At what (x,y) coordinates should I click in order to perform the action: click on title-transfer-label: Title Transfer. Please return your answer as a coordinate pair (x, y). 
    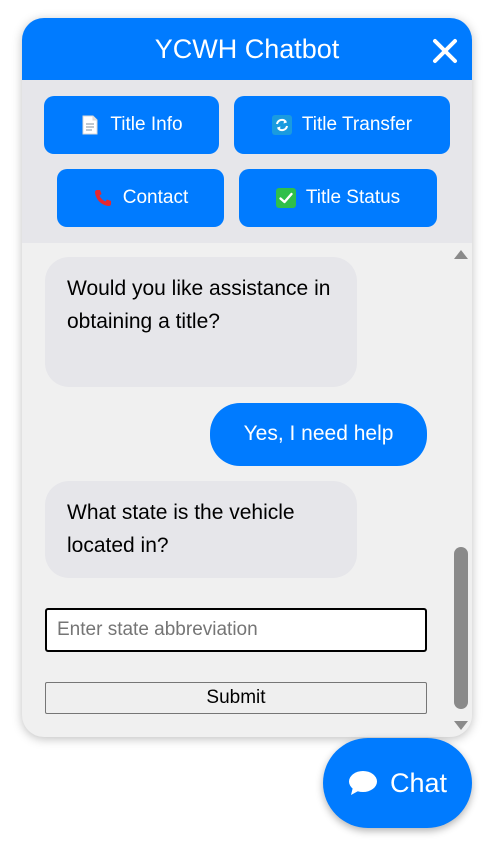
    Looking at the image, I should click on (357, 124).